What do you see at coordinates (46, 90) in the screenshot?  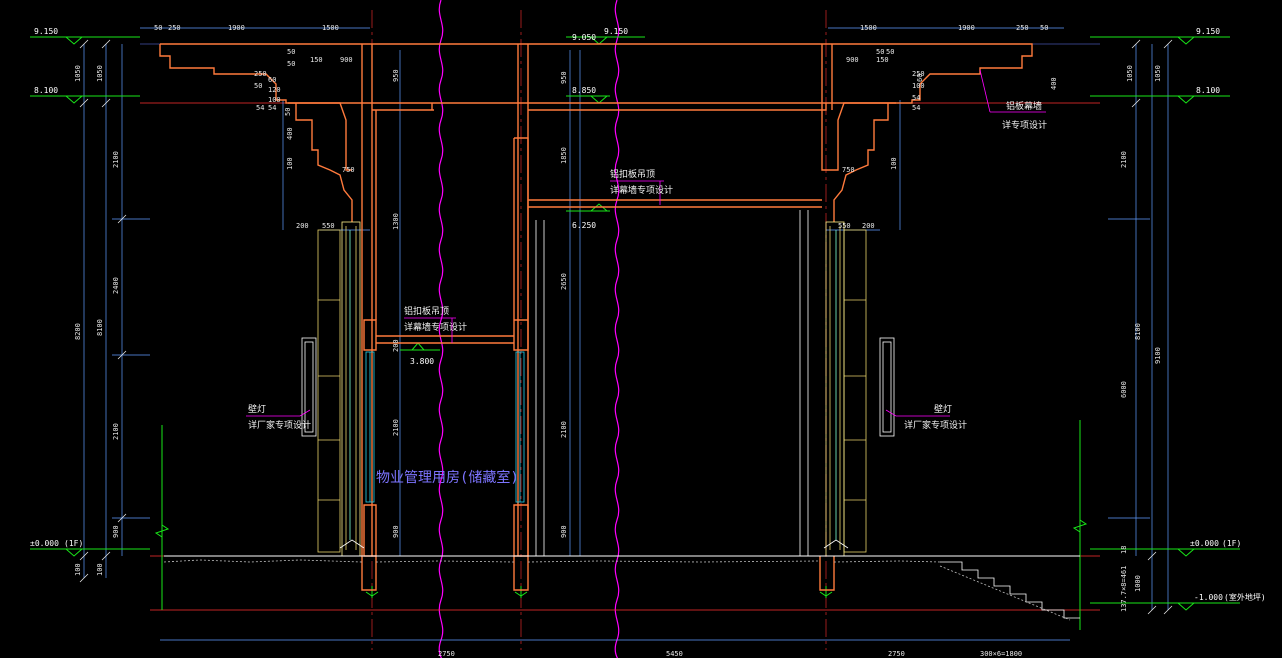 I see `level-eave-left: 8.100` at bounding box center [46, 90].